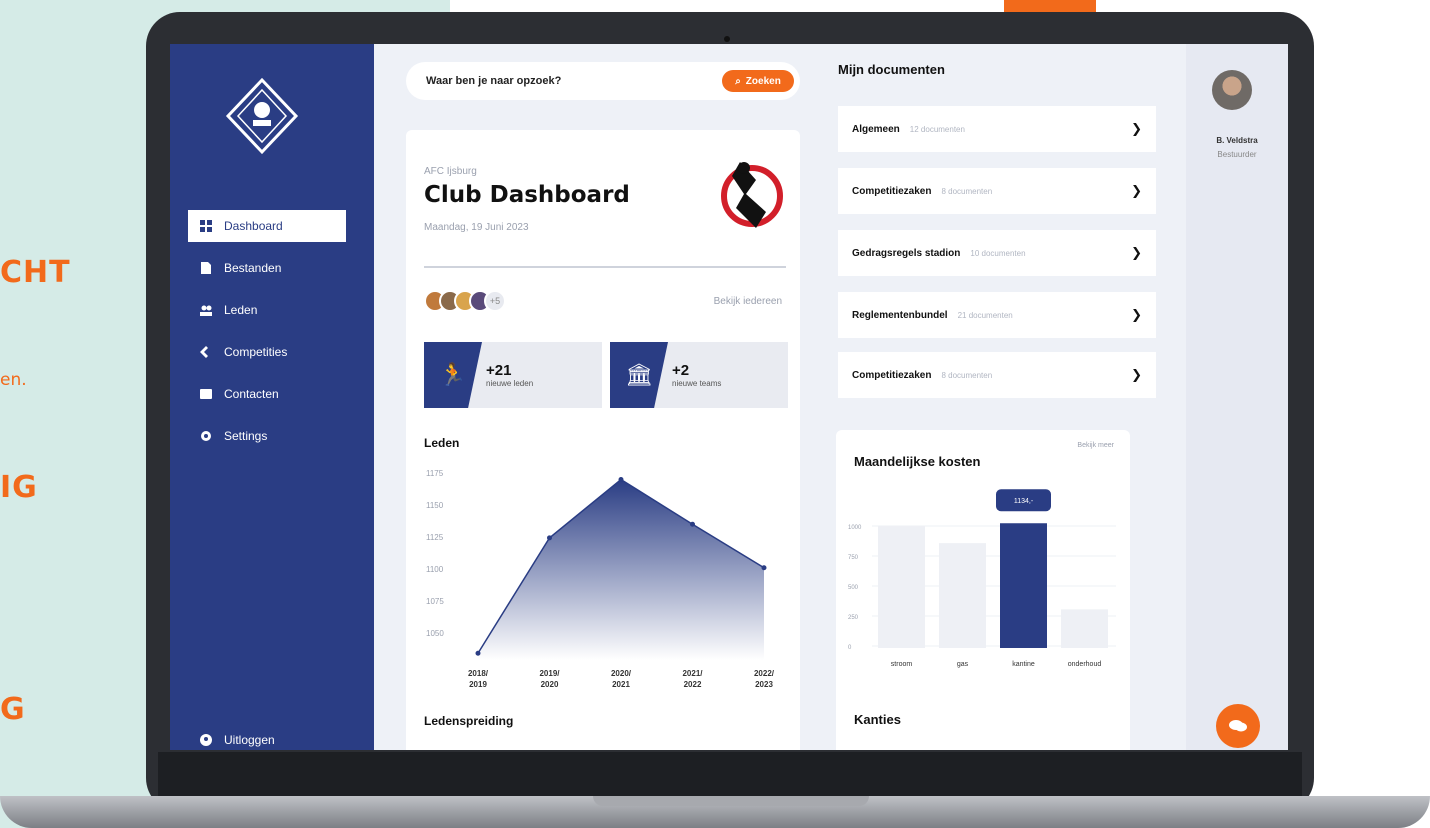 The height and width of the screenshot is (828, 1430). Describe the element at coordinates (241, 310) in the screenshot. I see `sidebar-item-label: Leden` at that location.